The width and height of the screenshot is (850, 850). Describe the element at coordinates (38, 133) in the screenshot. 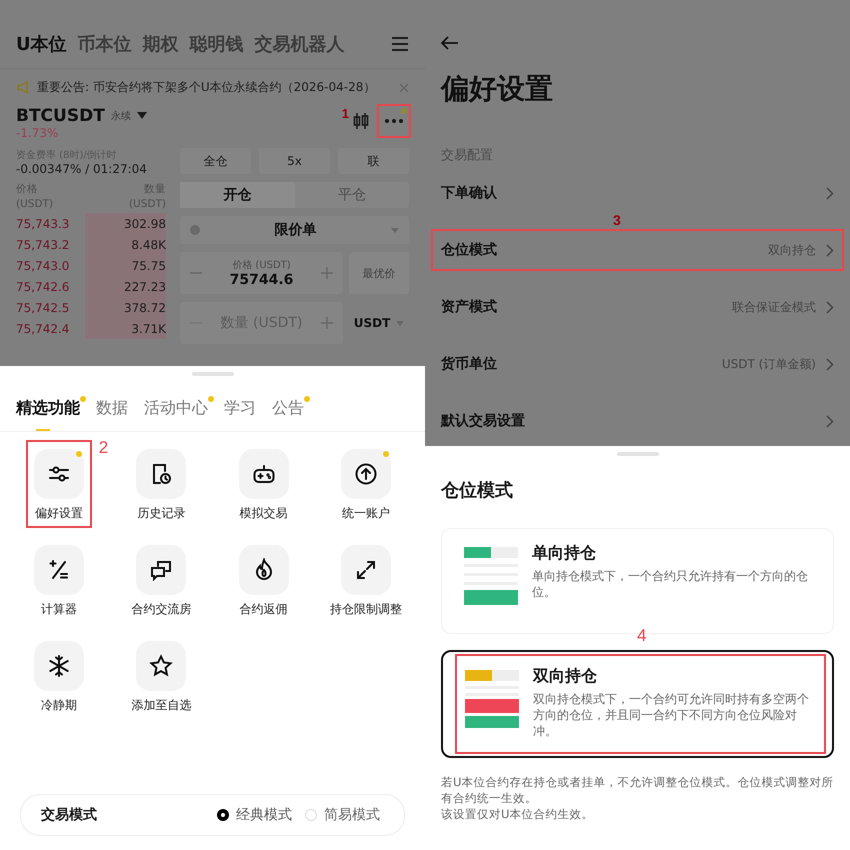

I see `price-change: -1.73%` at that location.